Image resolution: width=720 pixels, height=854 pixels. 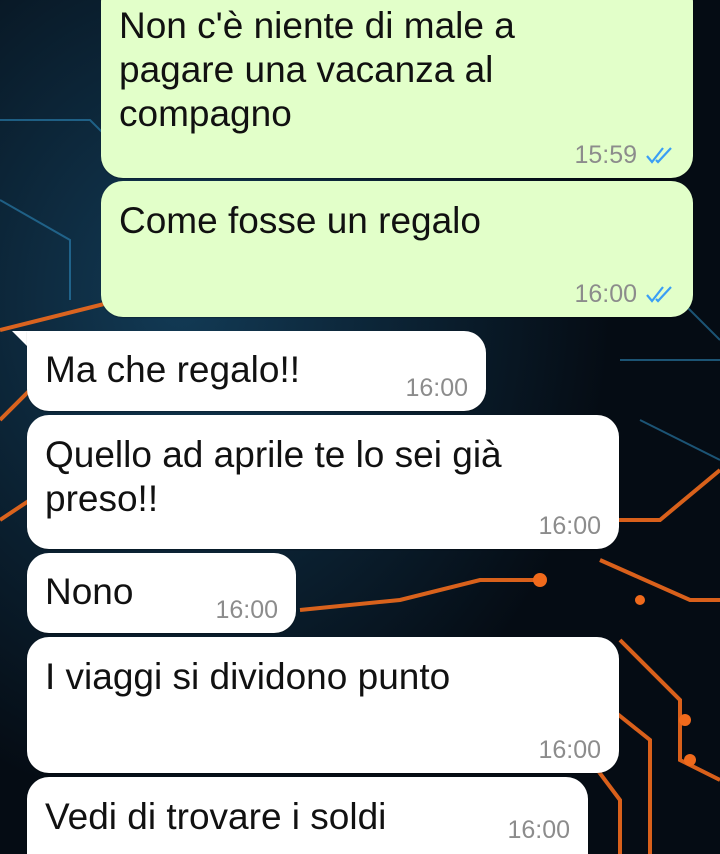 What do you see at coordinates (248, 676) in the screenshot?
I see `message-text: I viaggi si dividono punto` at bounding box center [248, 676].